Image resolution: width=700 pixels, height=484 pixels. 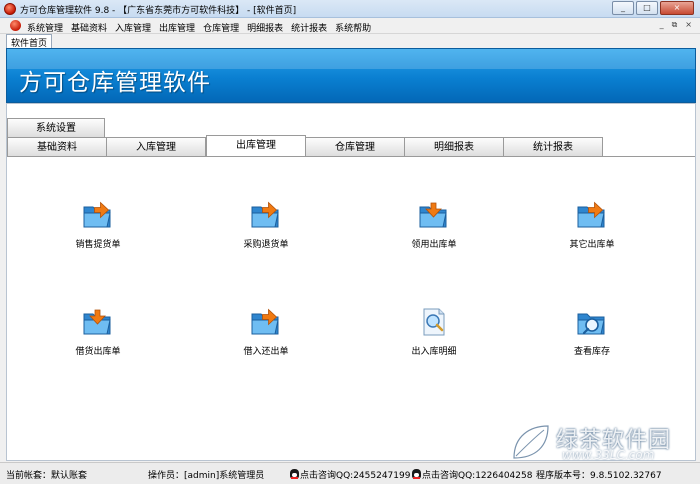 I want to click on func-requisition-out: 领用出库单, so click(x=434, y=225).